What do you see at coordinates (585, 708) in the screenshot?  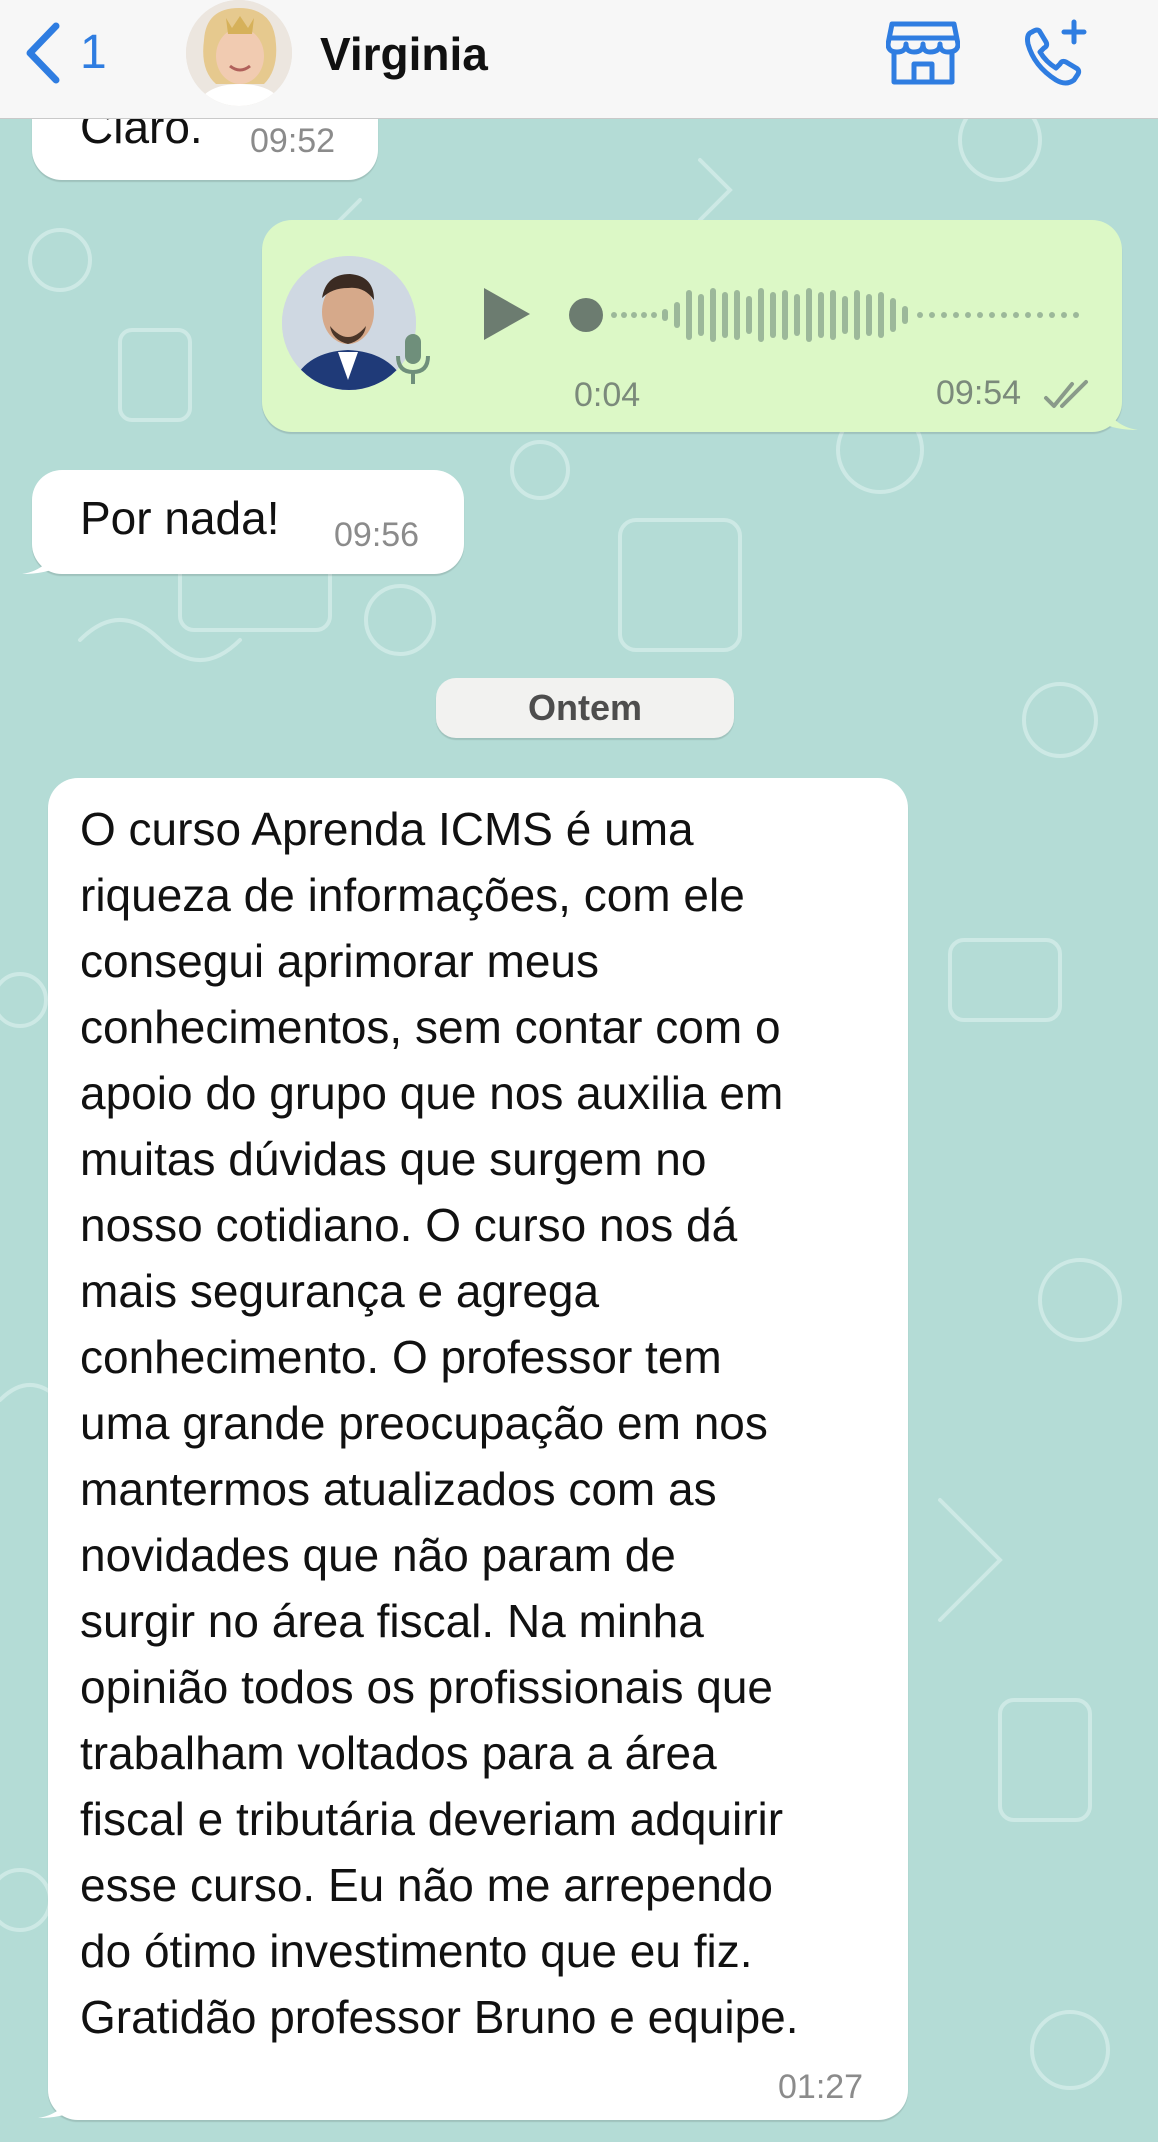 I see `date-divider: Ontem` at bounding box center [585, 708].